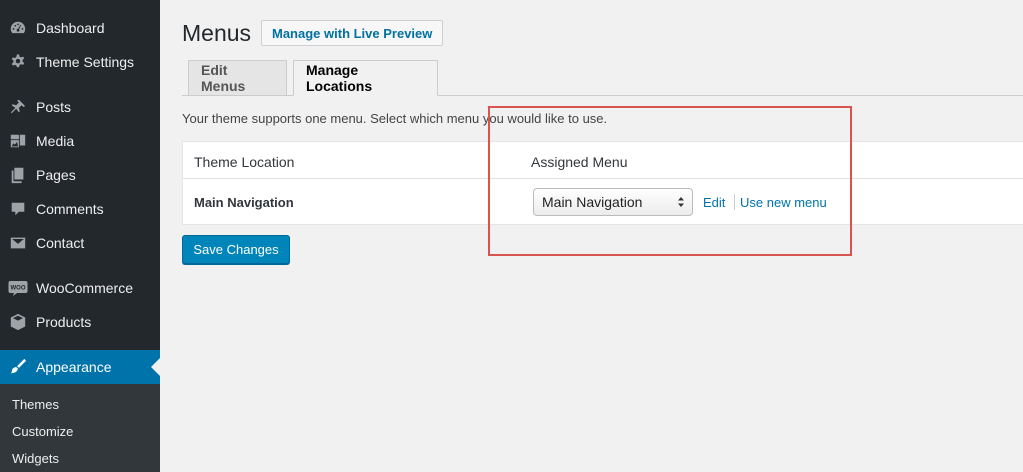  What do you see at coordinates (64, 322) in the screenshot?
I see `sidebar-item-label: Products` at bounding box center [64, 322].